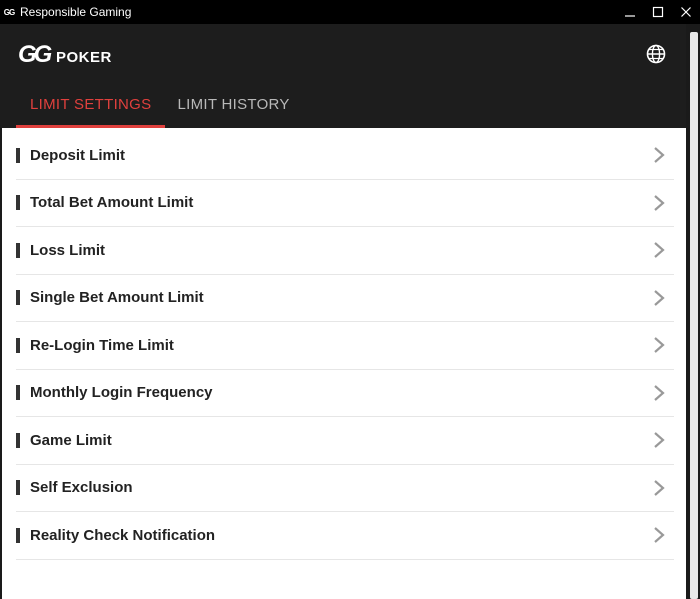 The width and height of the screenshot is (700, 599). What do you see at coordinates (35, 54) in the screenshot?
I see `svg-text: GG` at bounding box center [35, 54].